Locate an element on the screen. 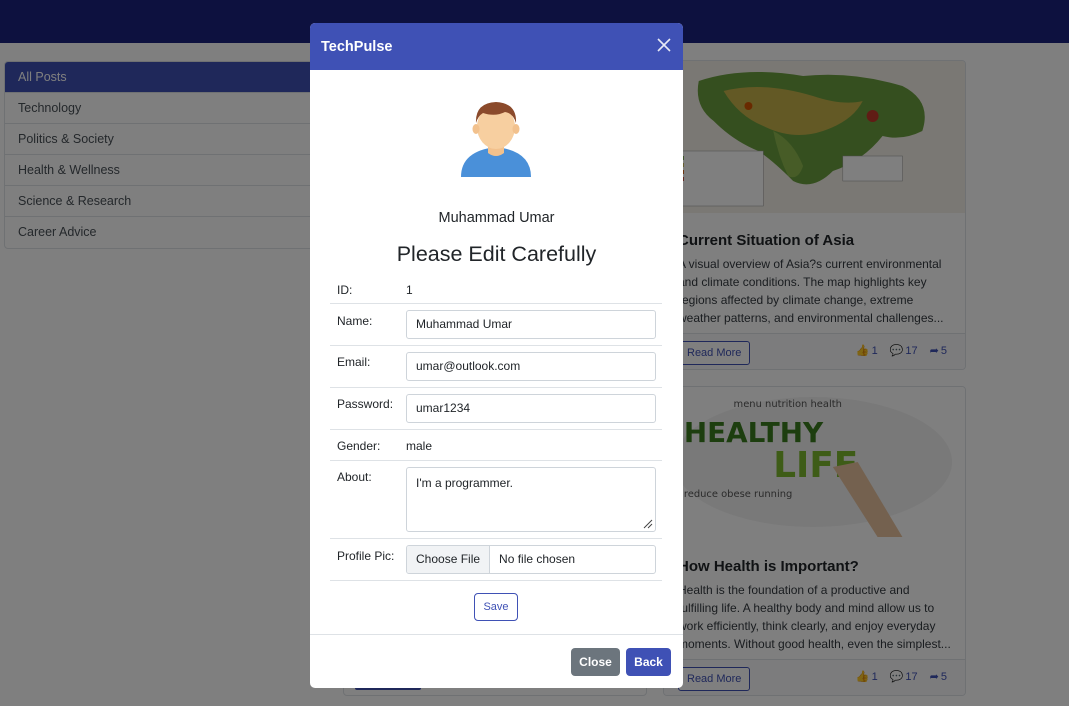  about-textarea: I'm a programmer. is located at coordinates (531, 499).